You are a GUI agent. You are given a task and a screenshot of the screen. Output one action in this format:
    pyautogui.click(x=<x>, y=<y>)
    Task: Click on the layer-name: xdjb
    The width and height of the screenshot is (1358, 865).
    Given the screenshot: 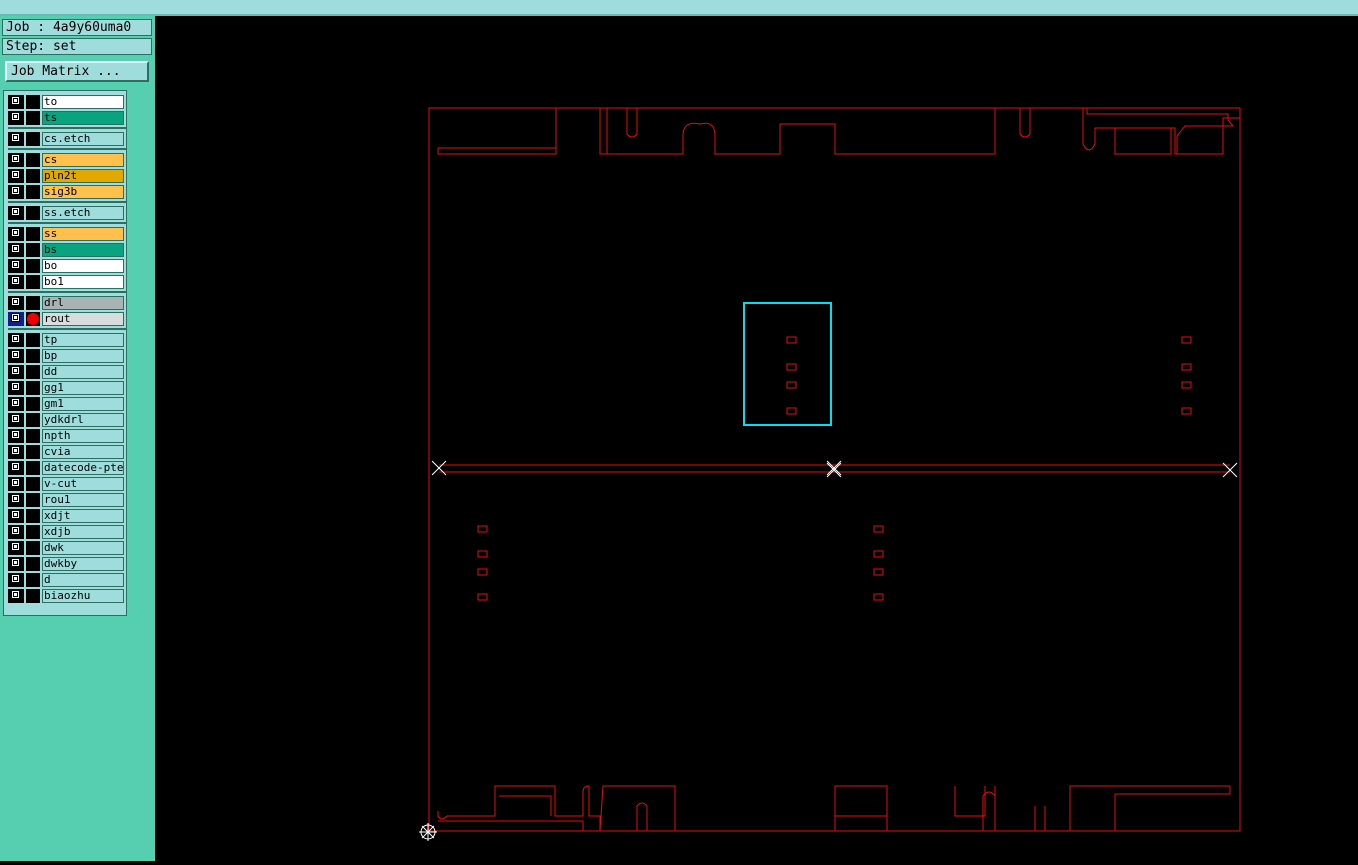 What is the action you would take?
    pyautogui.click(x=83, y=532)
    